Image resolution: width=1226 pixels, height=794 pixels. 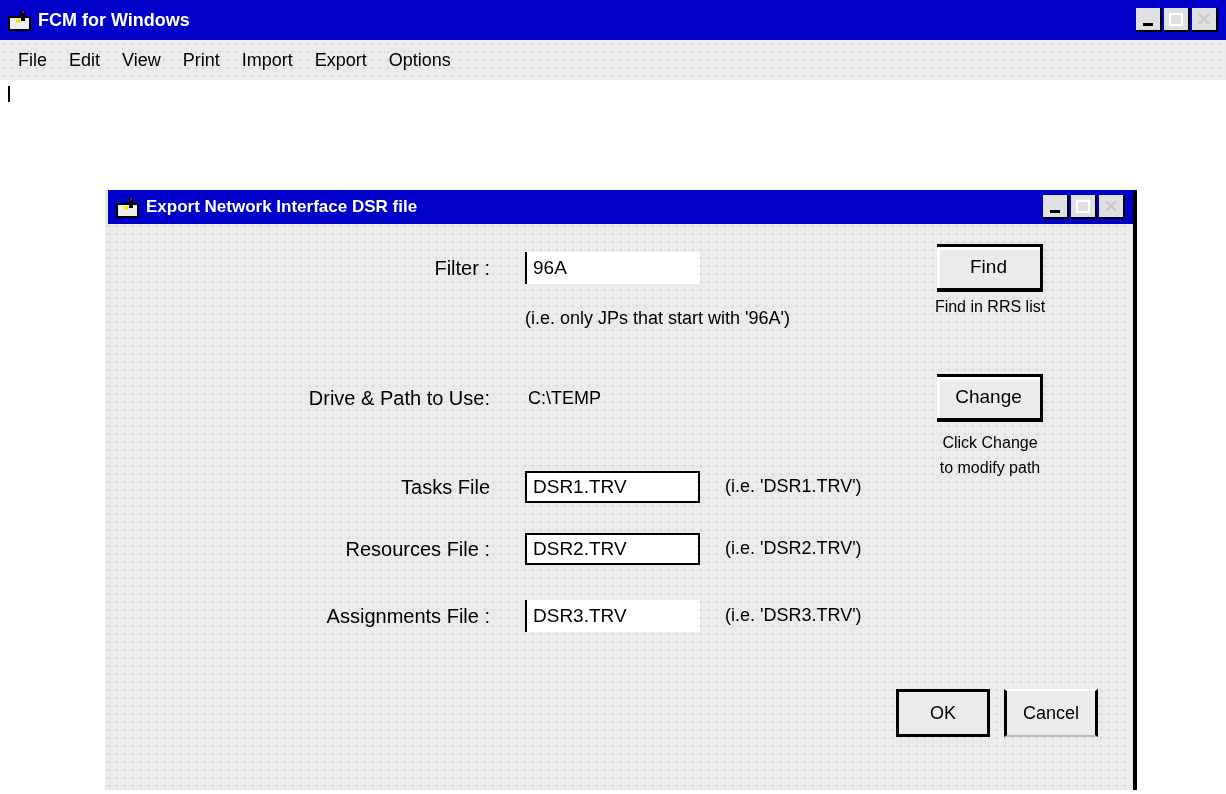 I want to click on menu-item: Print, so click(x=201, y=60).